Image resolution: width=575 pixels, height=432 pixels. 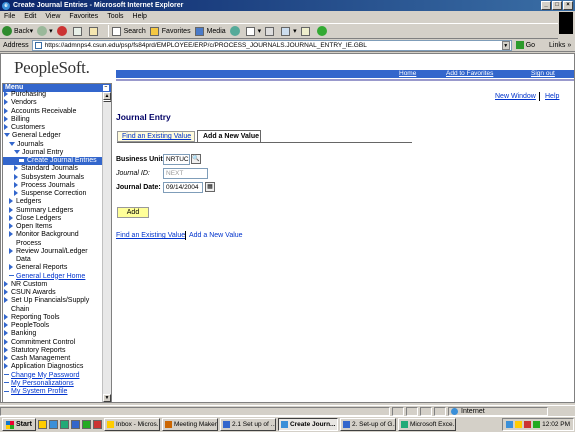 What do you see at coordinates (52, 301) in the screenshot?
I see `menu-item: Set Up Financials/Supply` at bounding box center [52, 301].